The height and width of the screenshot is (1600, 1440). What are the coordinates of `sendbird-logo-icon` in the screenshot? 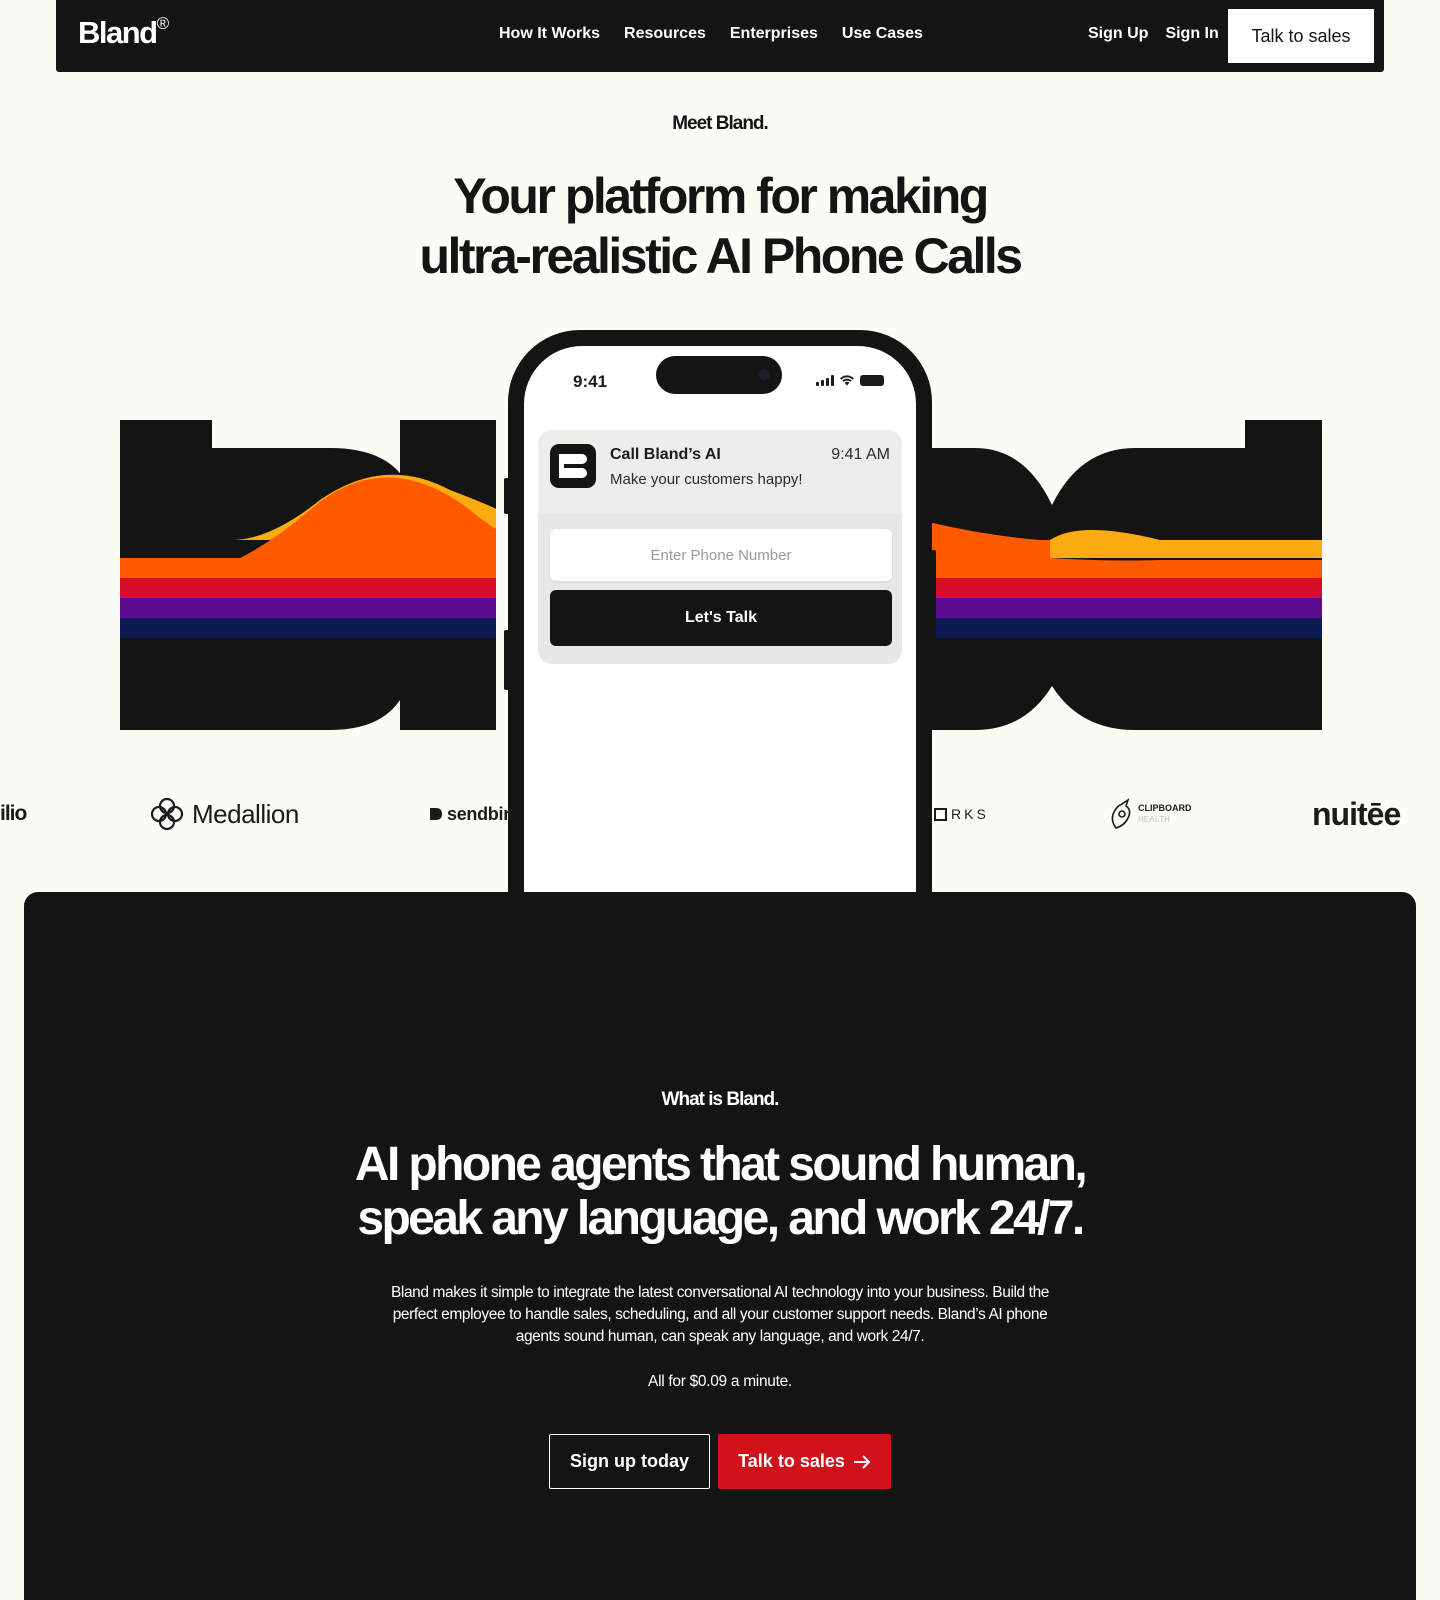 It's located at (436, 814).